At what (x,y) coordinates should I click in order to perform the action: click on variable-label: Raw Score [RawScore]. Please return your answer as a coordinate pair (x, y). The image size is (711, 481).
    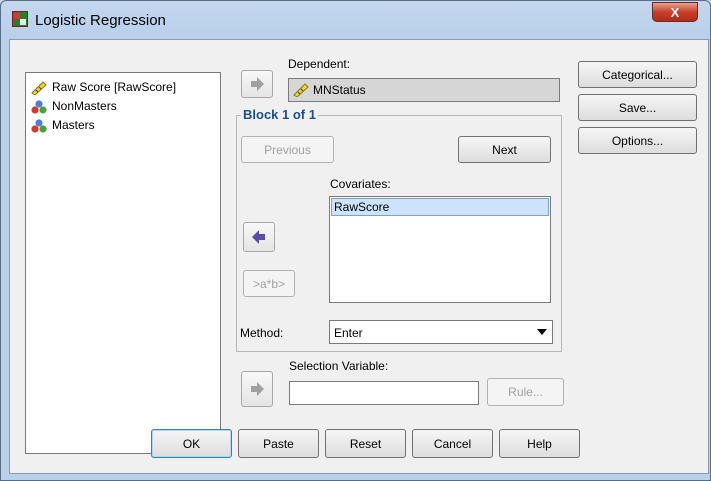
    Looking at the image, I should click on (114, 87).